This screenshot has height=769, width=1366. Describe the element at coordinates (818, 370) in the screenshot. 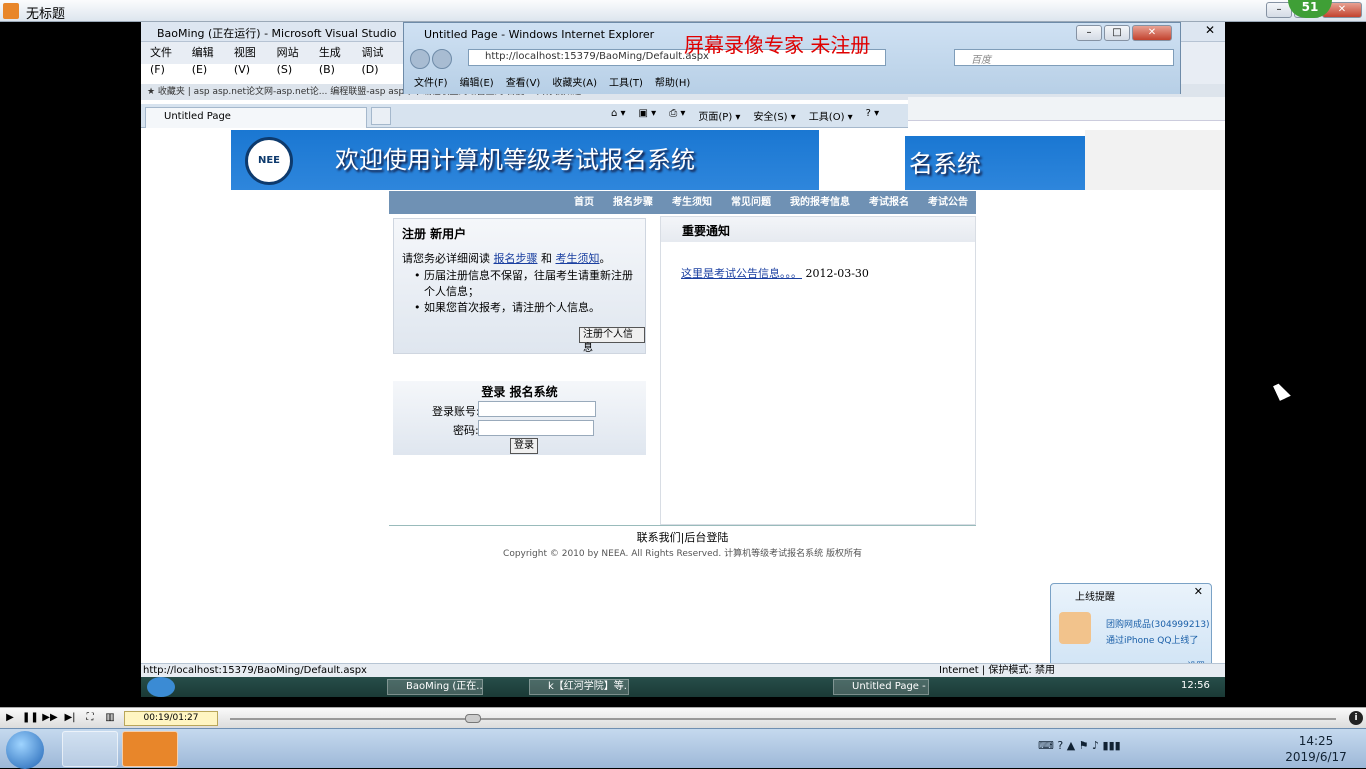

I see `notice-panel: 重要通知 这里是考试公告信息。。。 2012-03-30` at that location.